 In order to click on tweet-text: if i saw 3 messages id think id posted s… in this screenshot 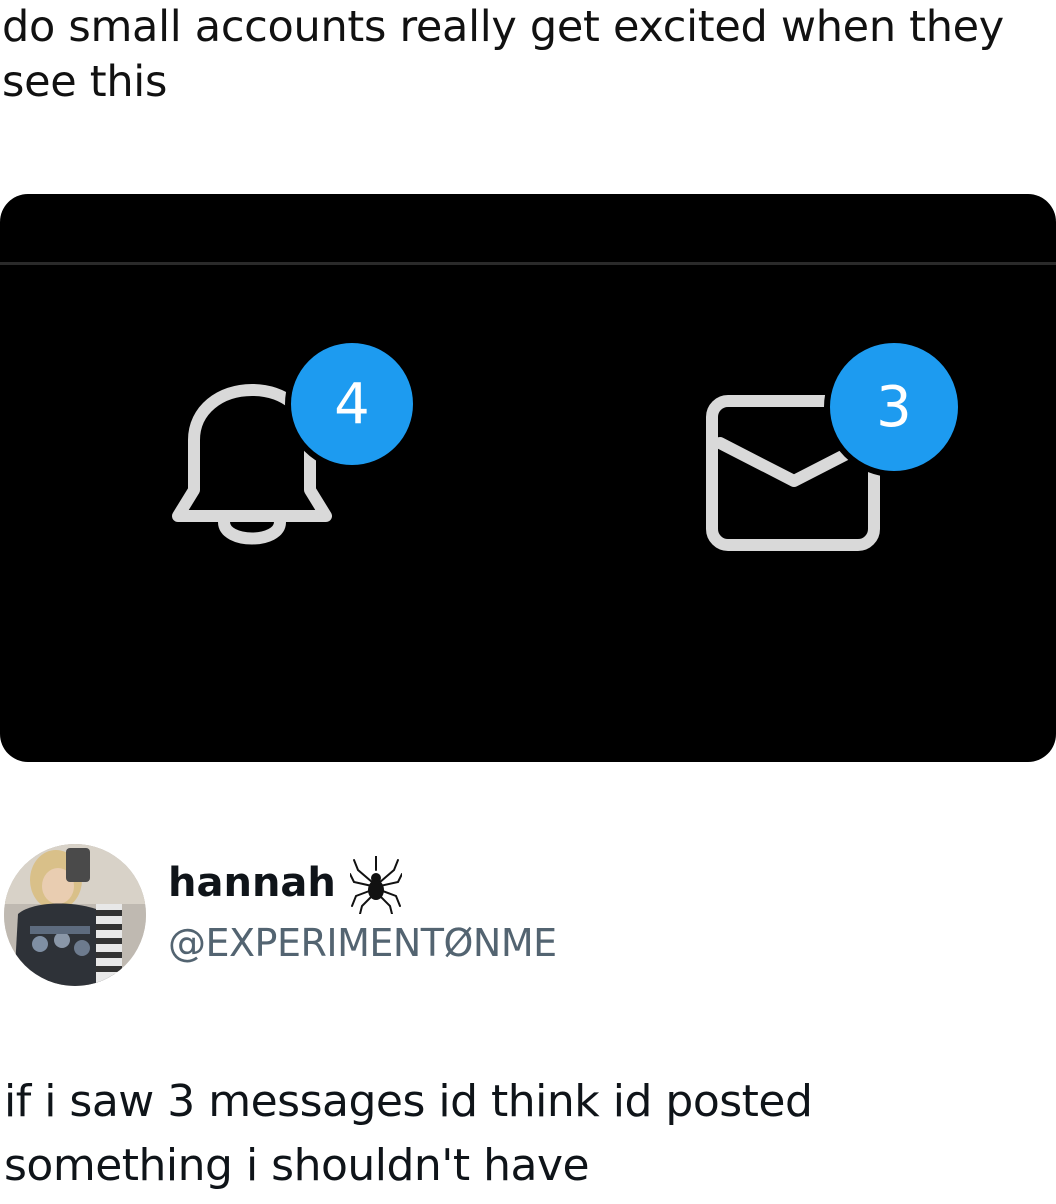, I will do `click(408, 1133)`.